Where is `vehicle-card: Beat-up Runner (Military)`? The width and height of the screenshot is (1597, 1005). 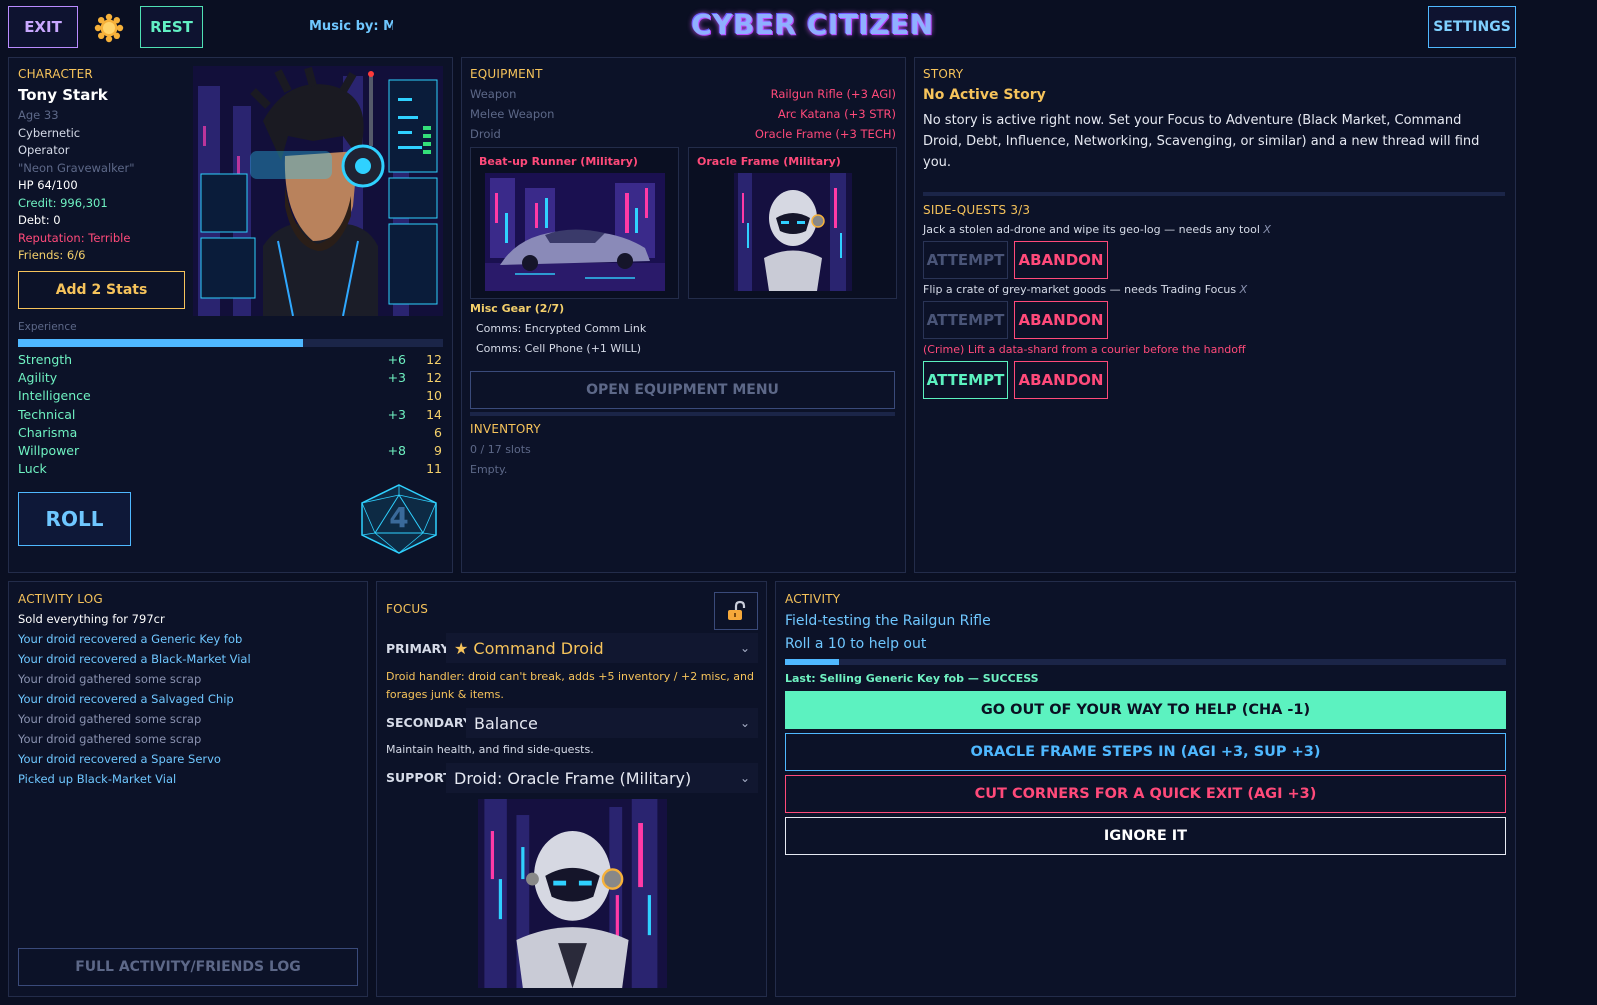
vehicle-card: Beat-up Runner (Military) is located at coordinates (574, 223).